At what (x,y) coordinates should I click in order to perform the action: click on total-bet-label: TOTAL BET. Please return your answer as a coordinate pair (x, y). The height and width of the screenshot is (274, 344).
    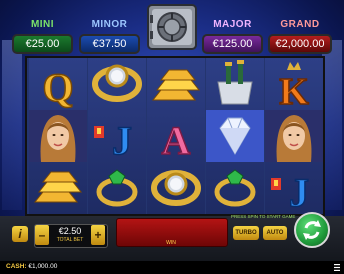
    Looking at the image, I should click on (70, 240).